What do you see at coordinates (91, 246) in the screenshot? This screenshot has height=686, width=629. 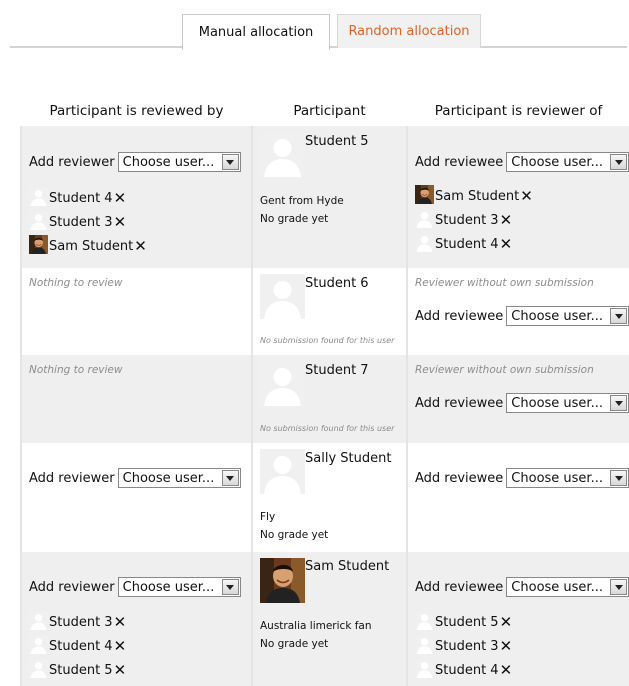 I see `reviewer-name: Sam Student` at bounding box center [91, 246].